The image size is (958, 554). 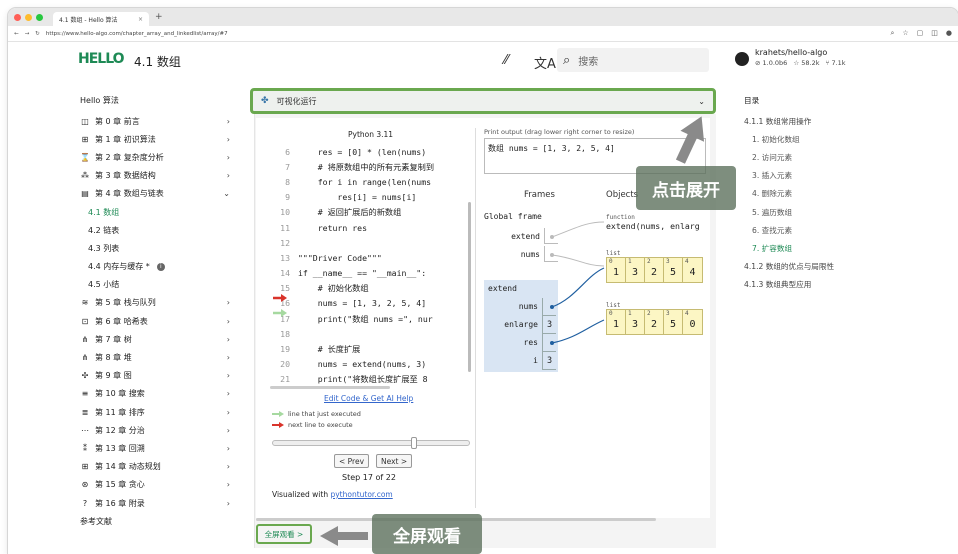 What do you see at coordinates (155, 100) in the screenshot?
I see `nav-root: Hello 算法` at bounding box center [155, 100].